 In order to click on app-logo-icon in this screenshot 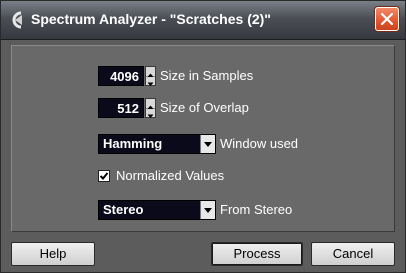, I will do `click(18, 20)`.